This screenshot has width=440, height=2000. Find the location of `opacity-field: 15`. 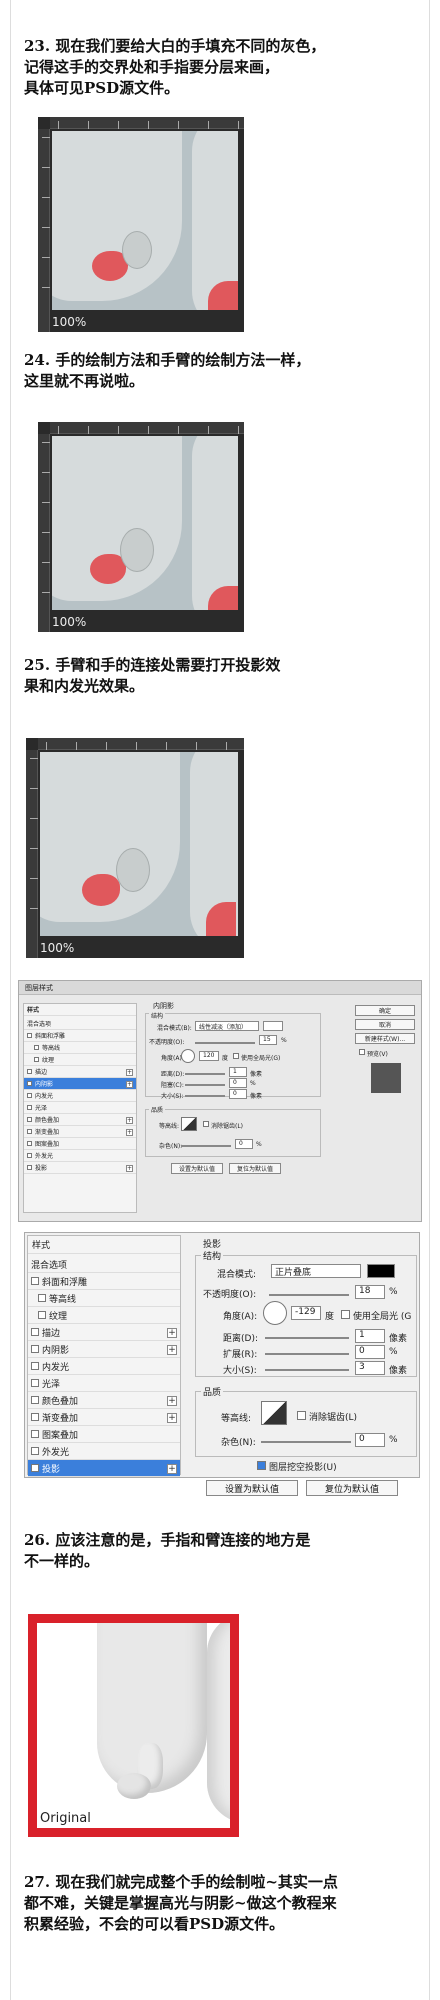

opacity-field: 15 is located at coordinates (268, 1040).